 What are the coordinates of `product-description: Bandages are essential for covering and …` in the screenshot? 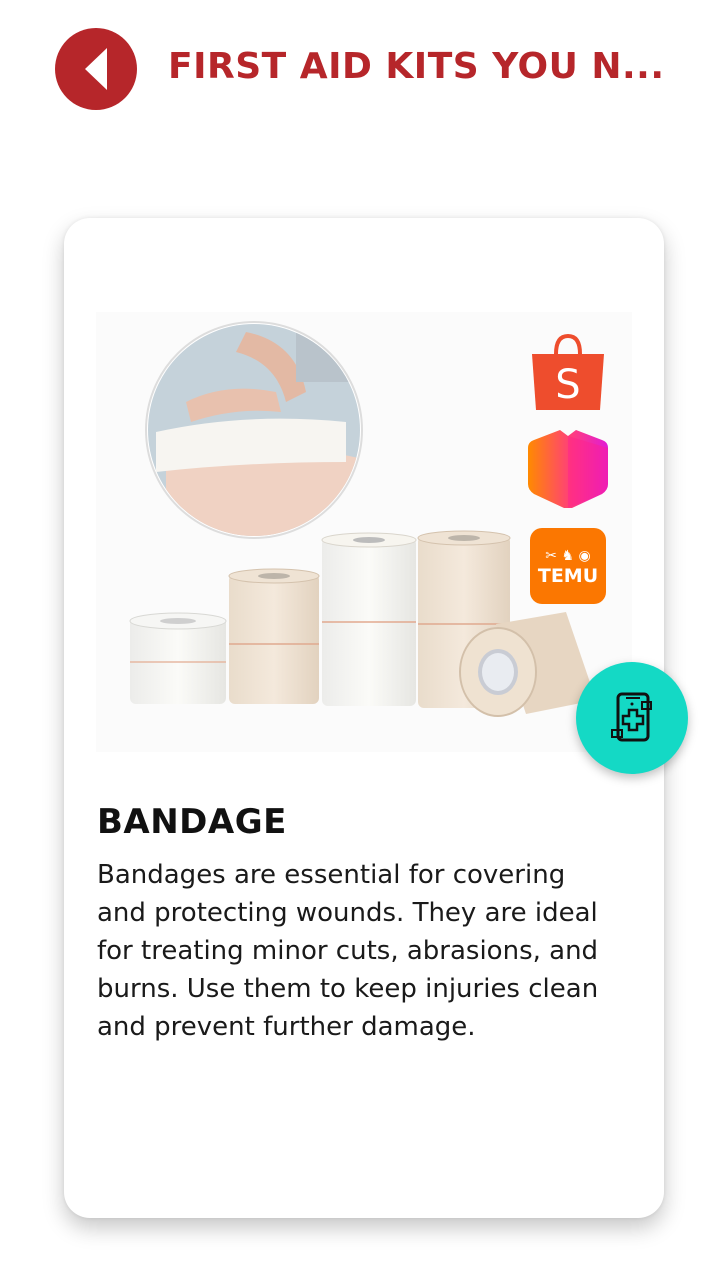 It's located at (348, 951).